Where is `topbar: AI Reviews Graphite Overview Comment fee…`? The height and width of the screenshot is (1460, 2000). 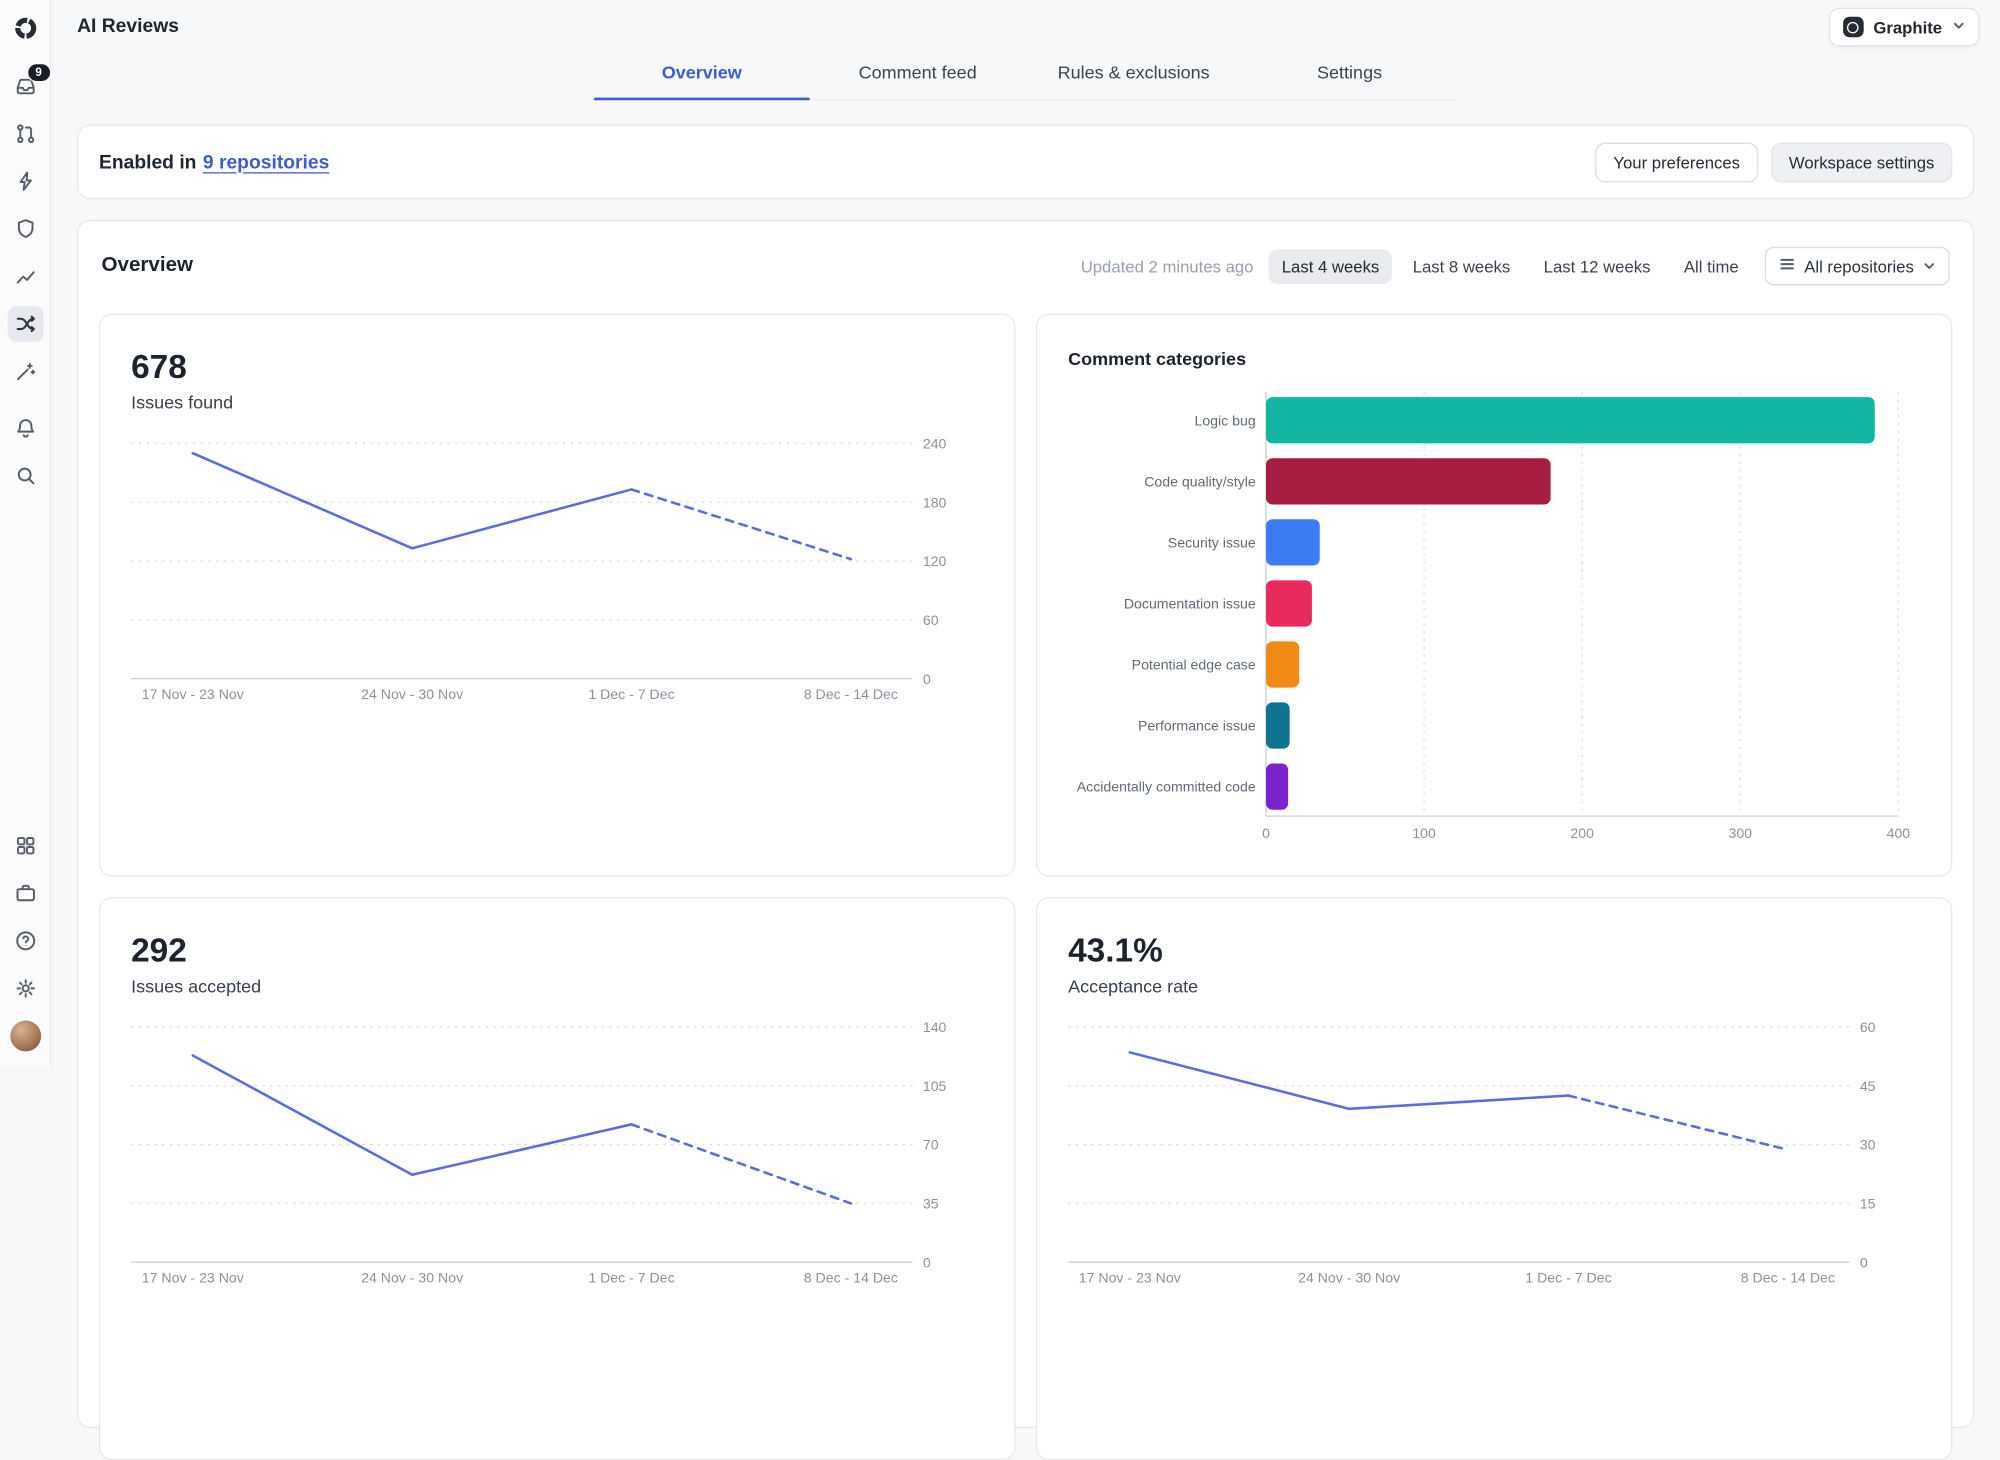
topbar: AI Reviews Graphite Overview Comment fee… is located at coordinates (1025, 55).